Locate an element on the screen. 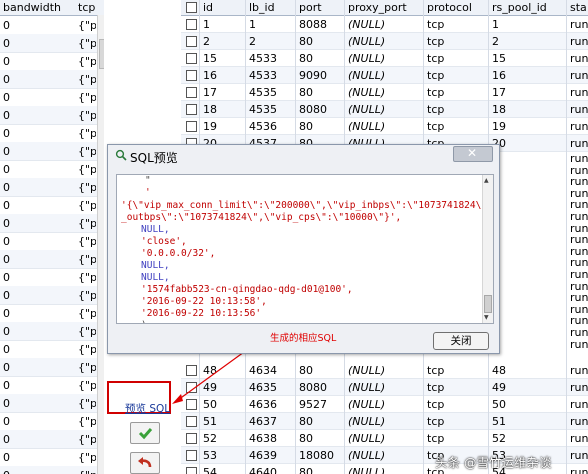 This screenshot has height=474, width=588. column-header-rs-pool-id: rs_pool_id is located at coordinates (519, 7).